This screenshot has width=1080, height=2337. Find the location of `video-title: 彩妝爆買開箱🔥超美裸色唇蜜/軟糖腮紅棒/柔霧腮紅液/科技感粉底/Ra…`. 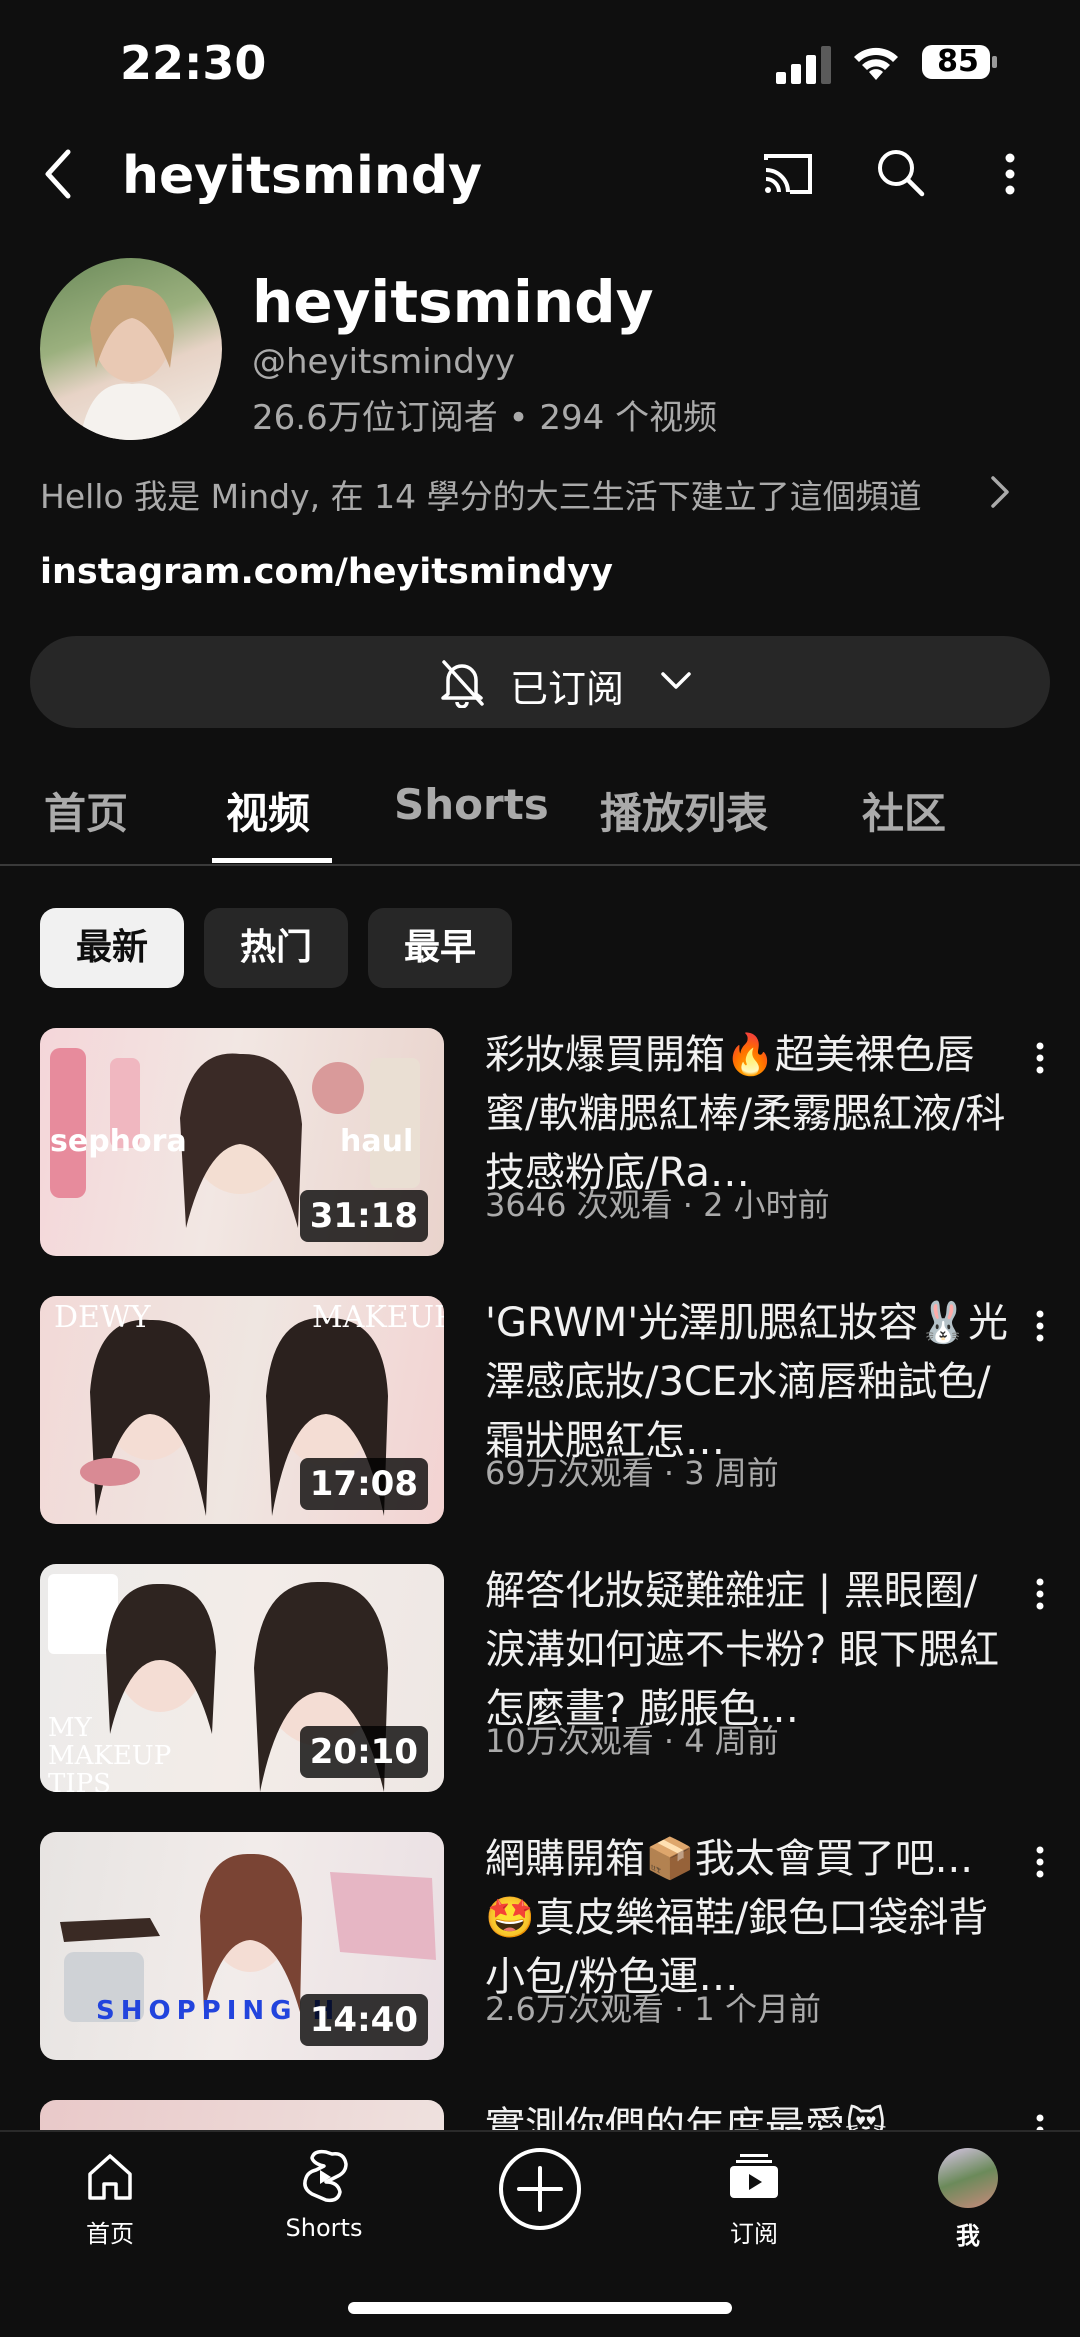

video-title: 彩妝爆買開箱🔥超美裸色唇蜜/軟糖腮紅棒/柔霧腮紅液/科技感粉底/Ra… is located at coordinates (750, 1114).